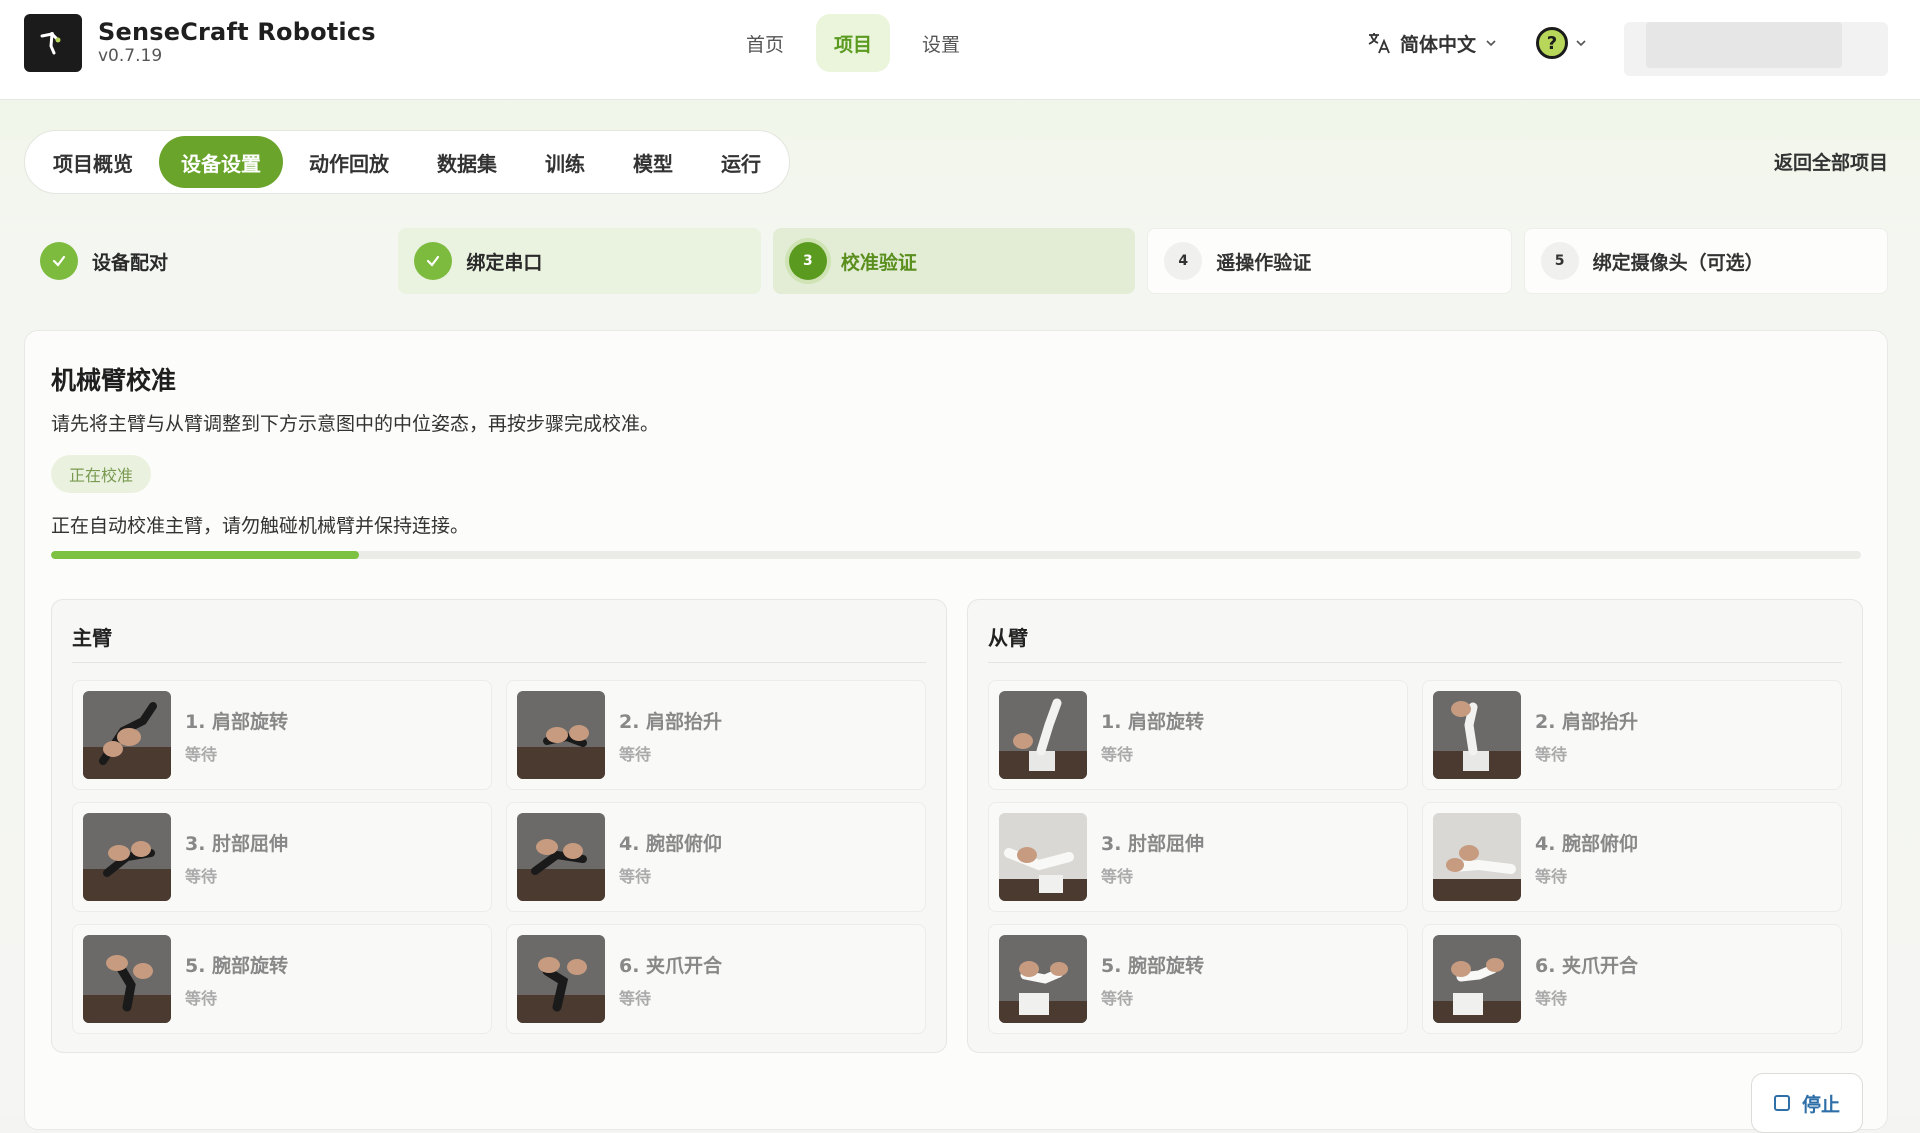 Image resolution: width=1920 pixels, height=1133 pixels. What do you see at coordinates (130, 56) in the screenshot?
I see `app-version: v0.7.19` at bounding box center [130, 56].